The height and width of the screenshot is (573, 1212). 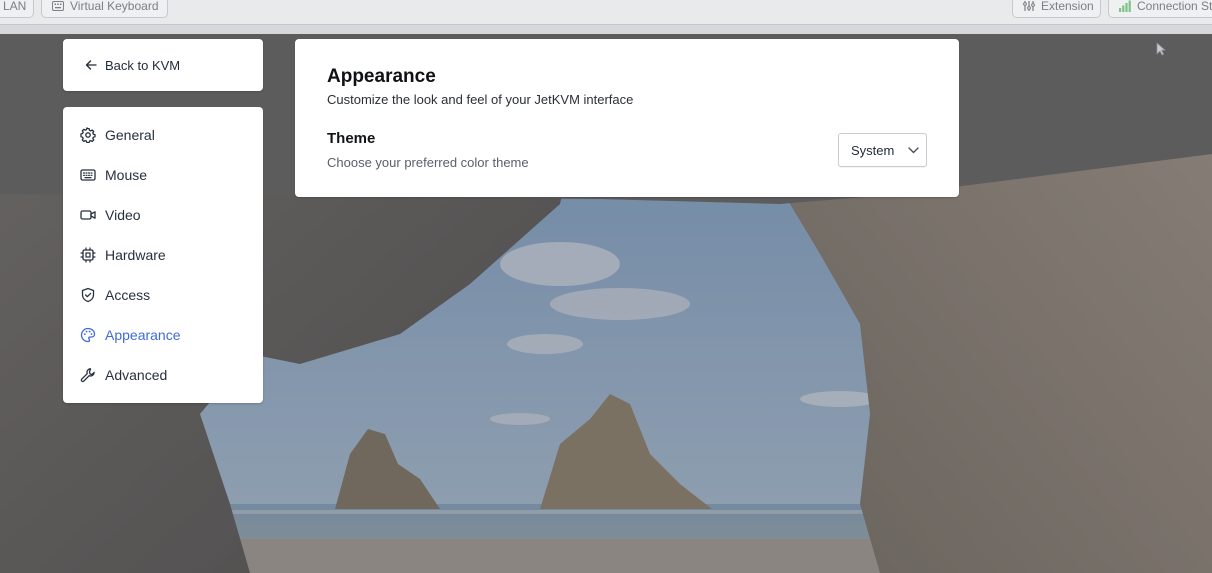 I want to click on sidebar-item-advanced: Advanced, so click(x=163, y=375).